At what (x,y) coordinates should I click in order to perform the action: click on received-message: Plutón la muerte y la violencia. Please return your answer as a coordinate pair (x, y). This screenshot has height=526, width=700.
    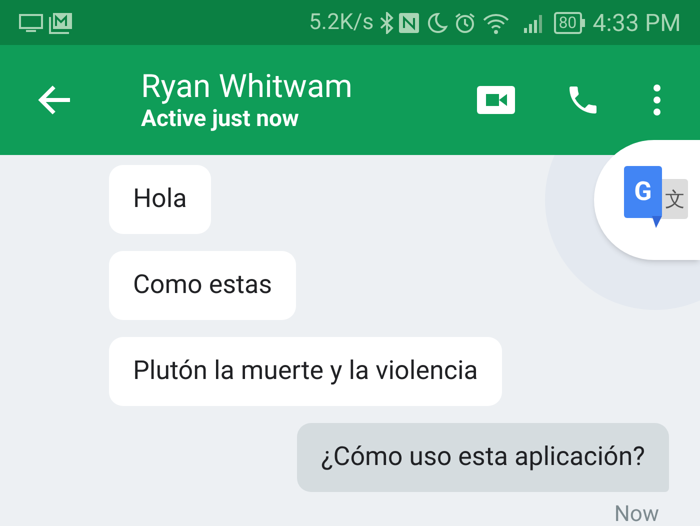
    Looking at the image, I should click on (305, 371).